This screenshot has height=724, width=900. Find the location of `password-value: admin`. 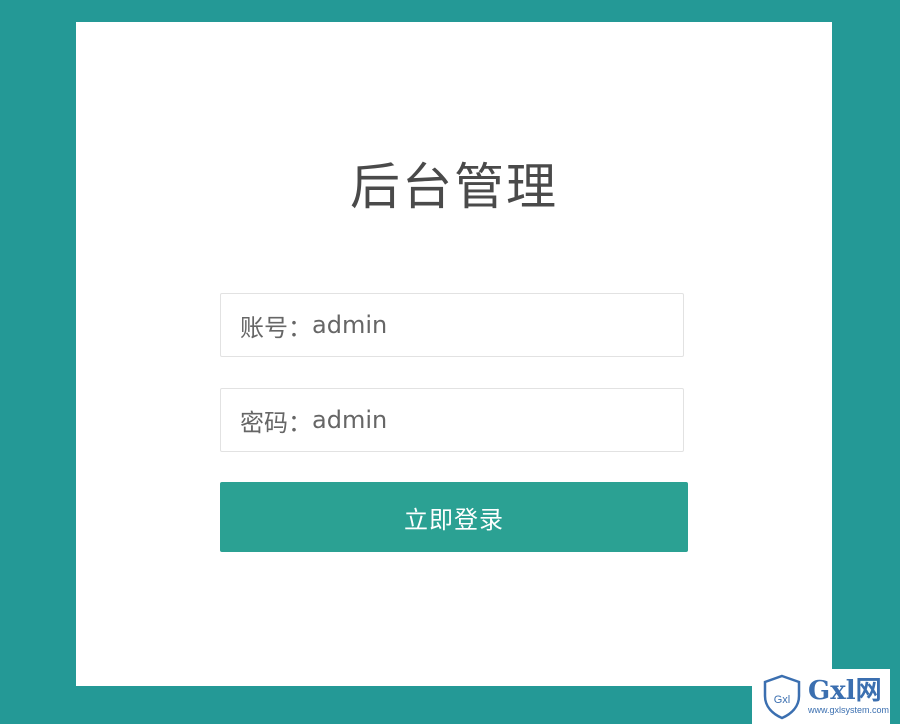

password-value: admin is located at coordinates (349, 420).